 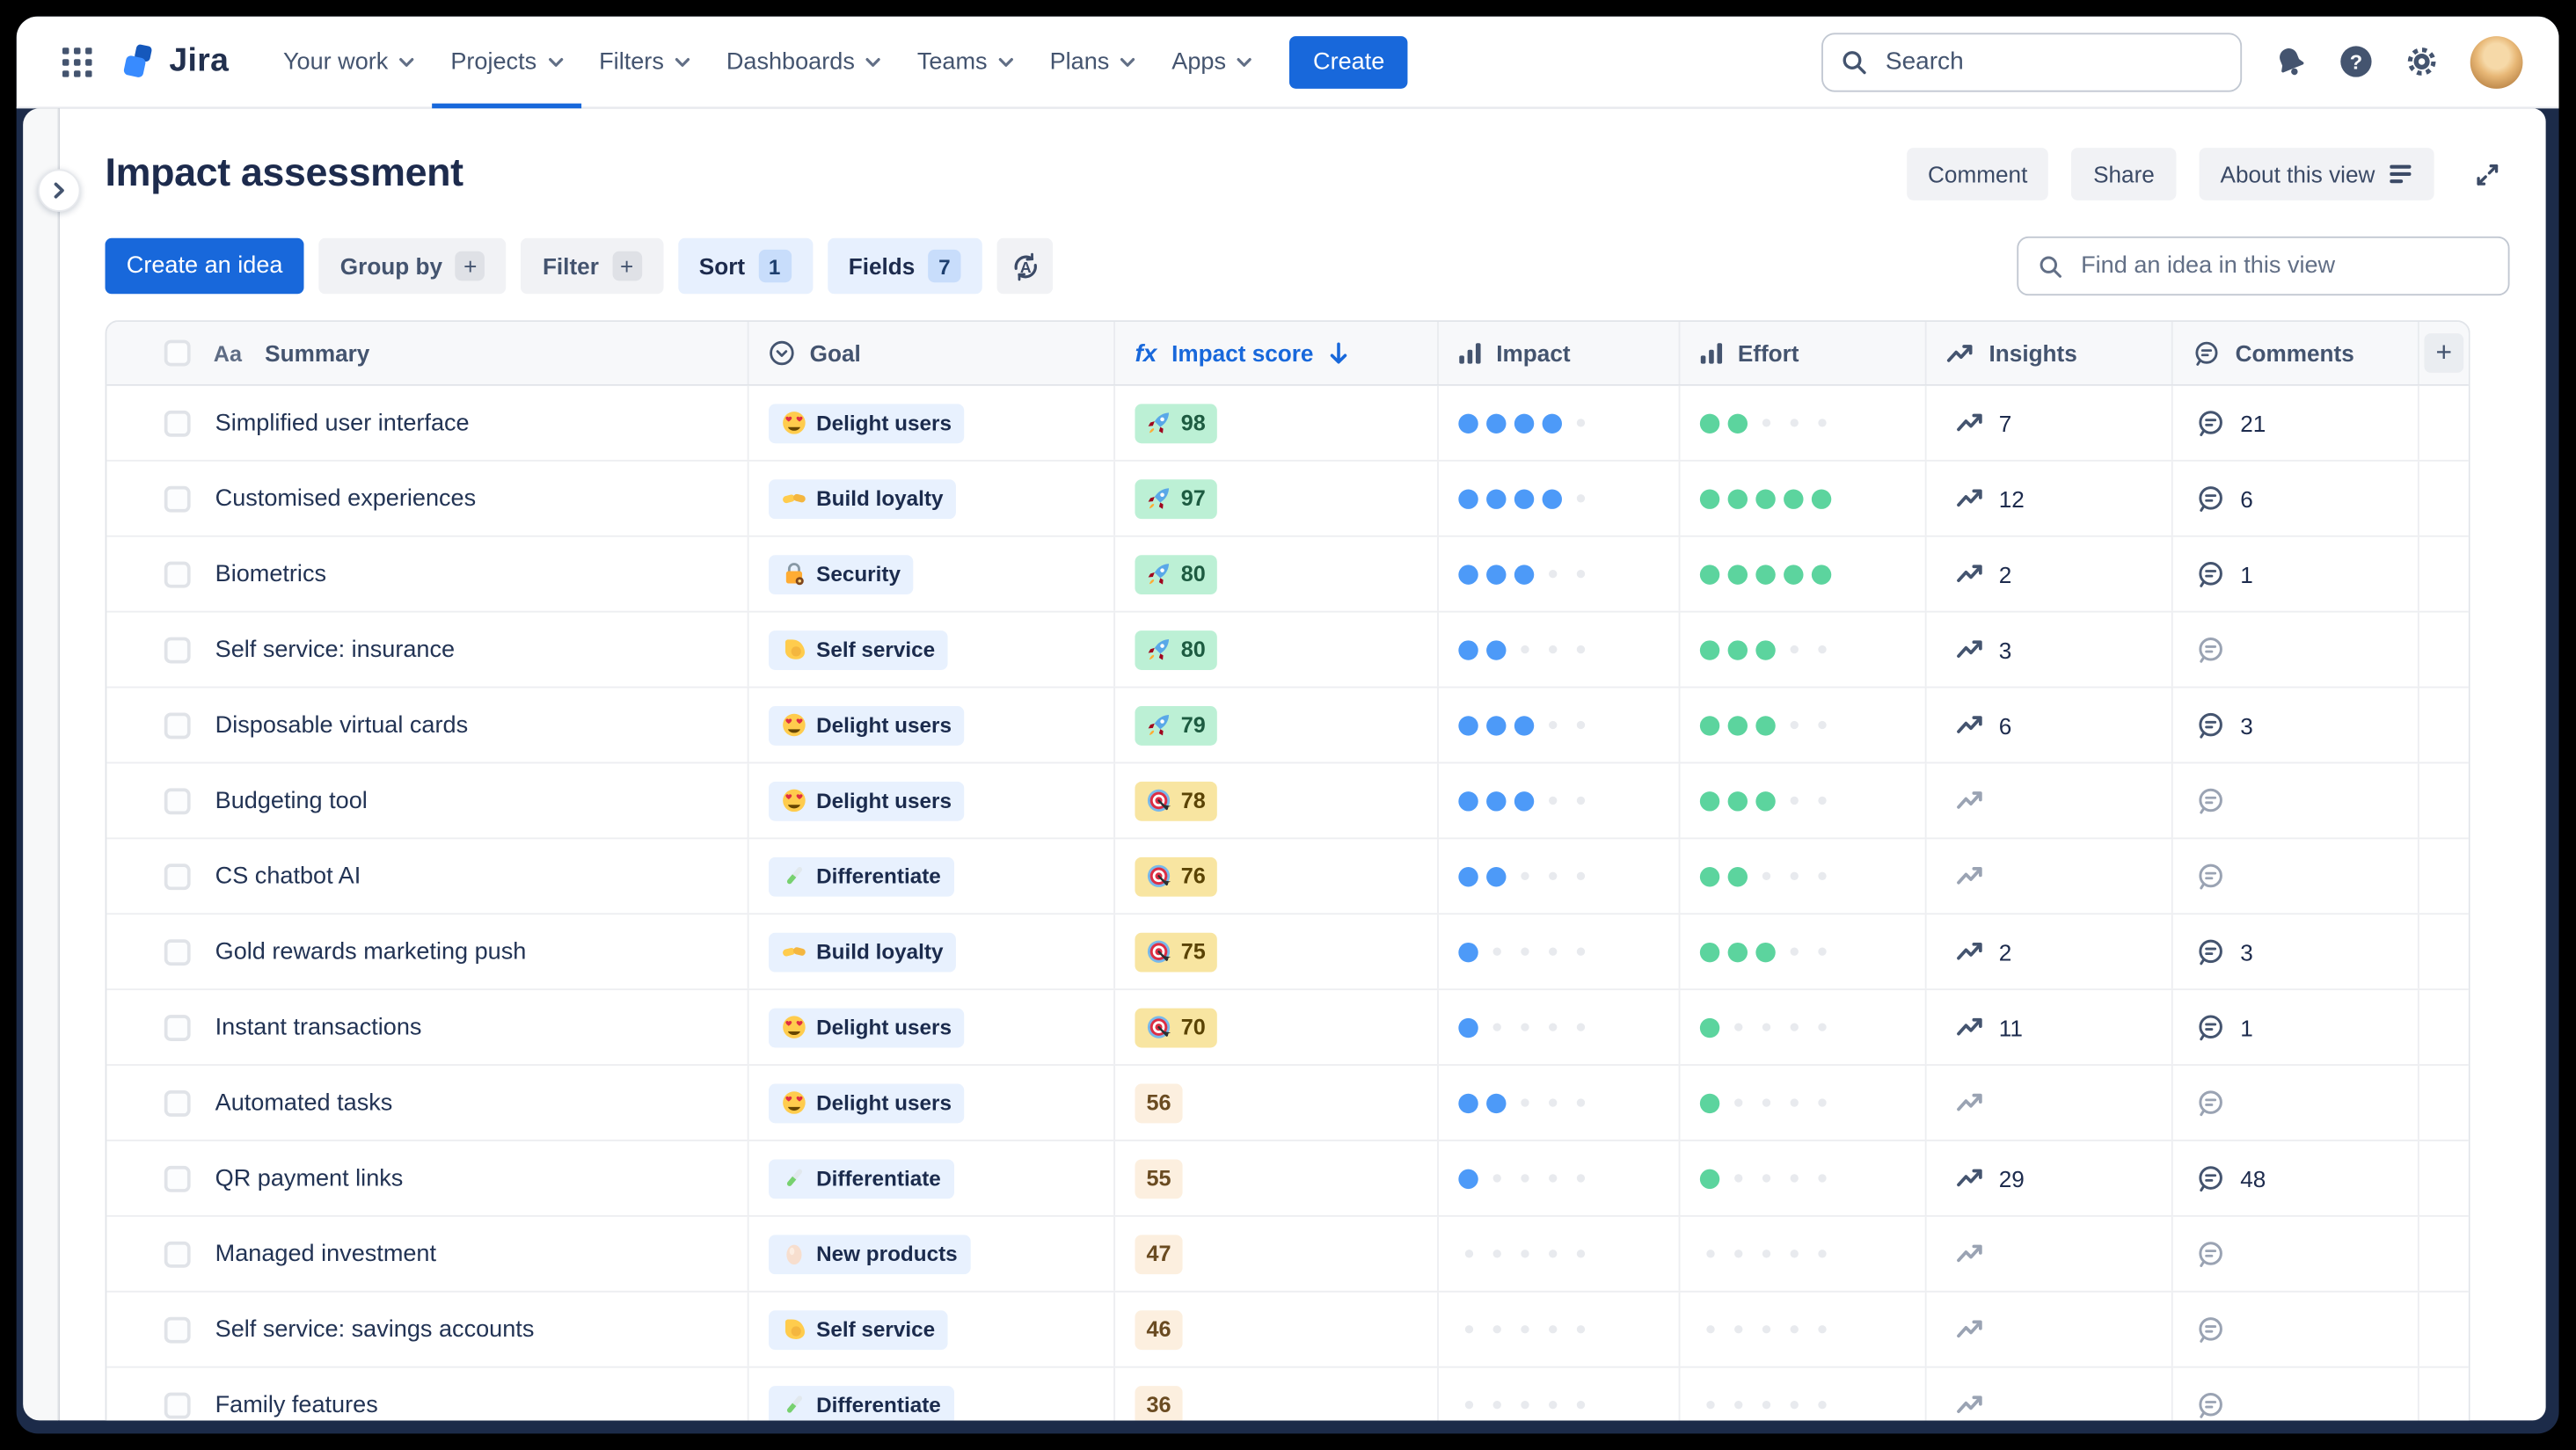 I want to click on table-row: Self service: insurance Self service 80 3, so click(x=1287, y=648).